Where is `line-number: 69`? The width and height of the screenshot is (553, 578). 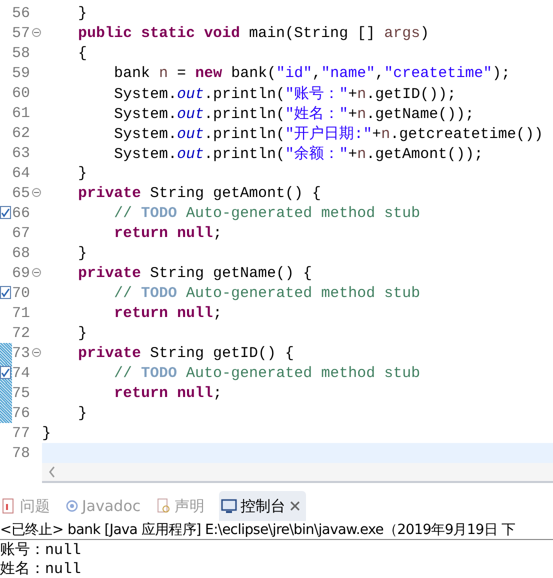 line-number: 69 is located at coordinates (21, 273).